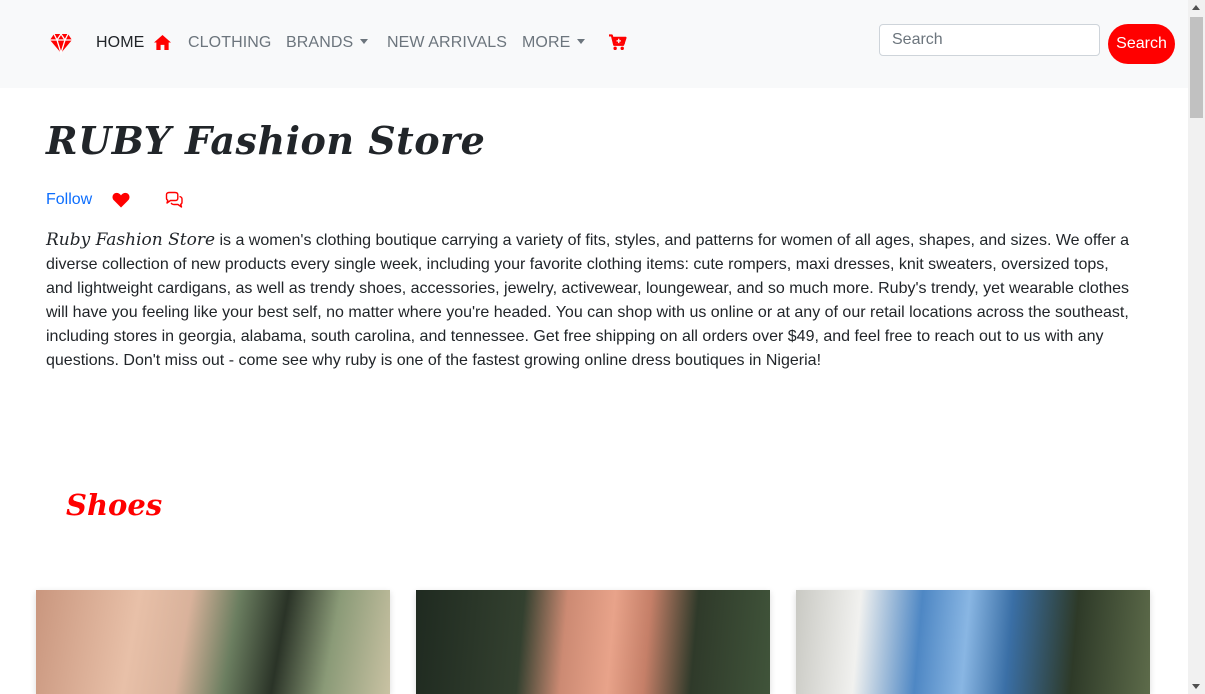  I want to click on search-button: Search, so click(1141, 44).